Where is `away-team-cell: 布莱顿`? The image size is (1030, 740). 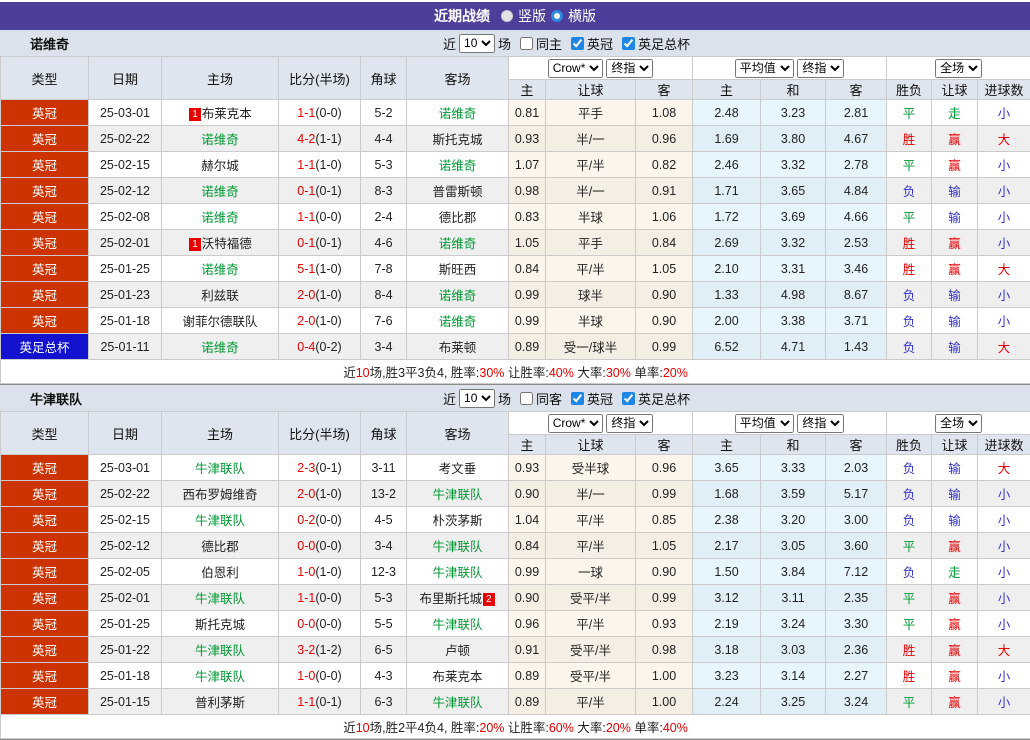 away-team-cell: 布莱顿 is located at coordinates (458, 347).